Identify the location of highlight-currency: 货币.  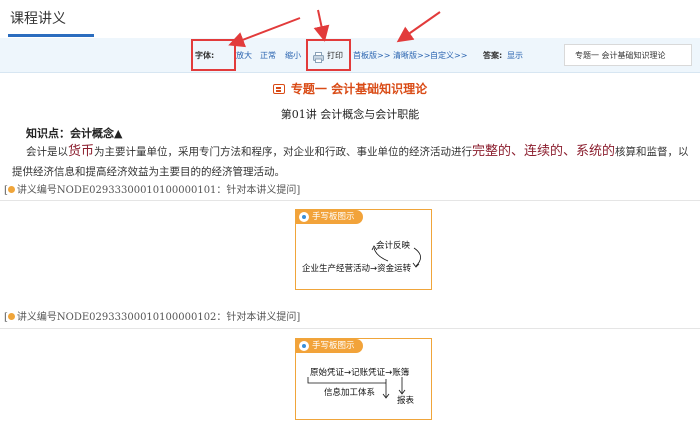
(81, 151).